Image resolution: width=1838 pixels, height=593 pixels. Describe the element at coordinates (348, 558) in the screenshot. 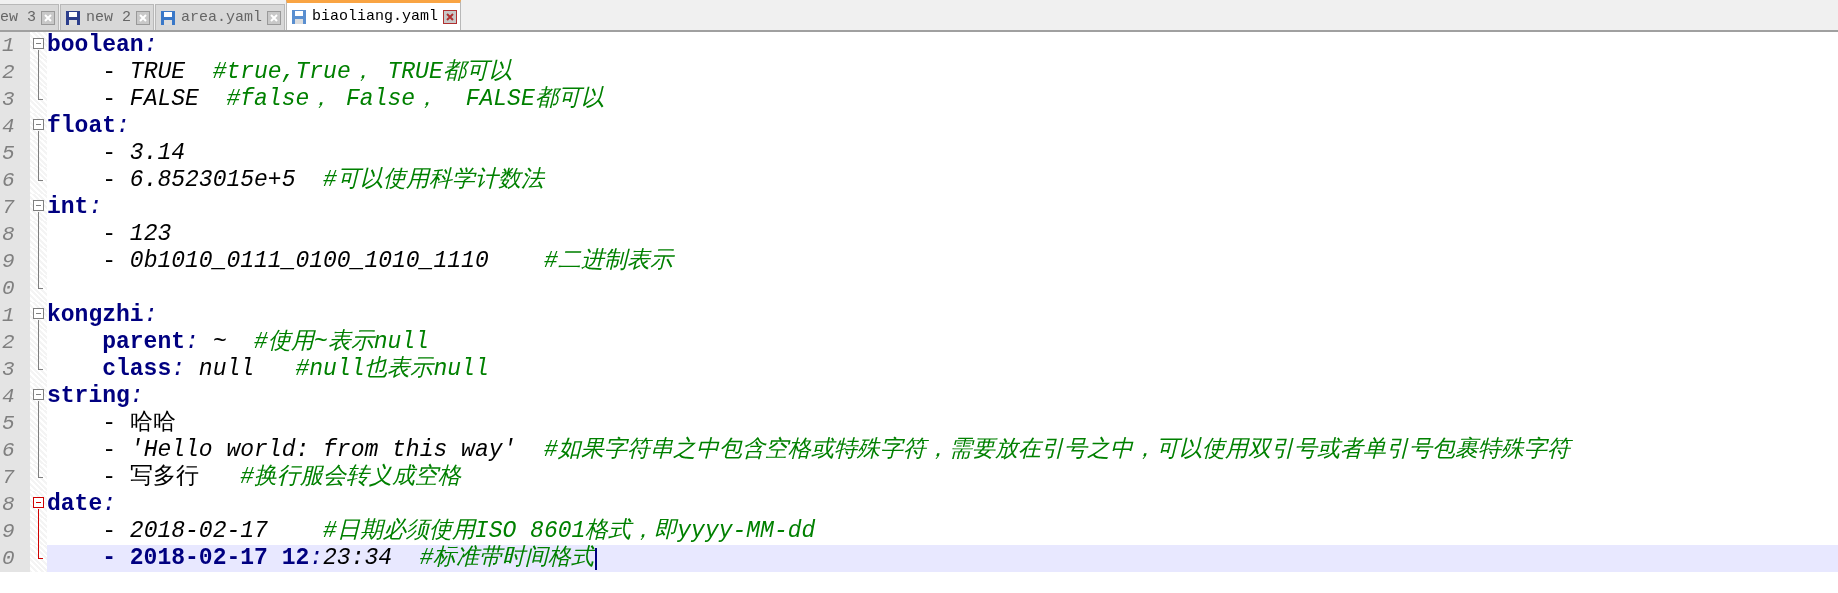

I see `code-line: - 2018-02-17 12:23:34 #标准带时间格式` at that location.